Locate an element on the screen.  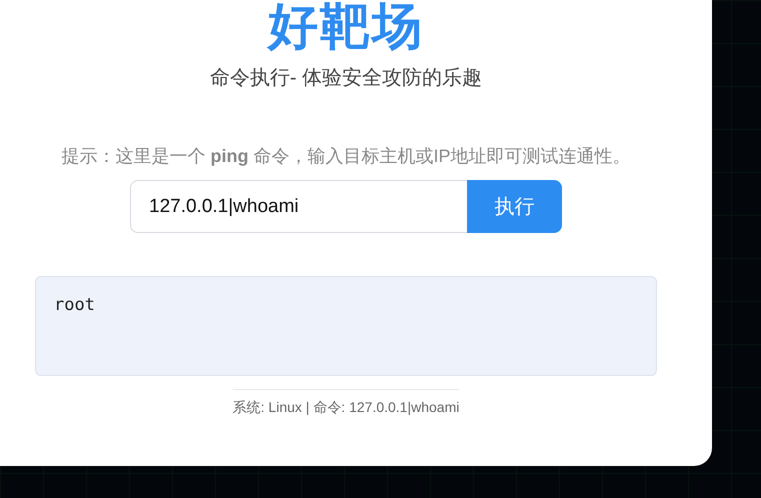
site-title: 好靶场 is located at coordinates (346, 26).